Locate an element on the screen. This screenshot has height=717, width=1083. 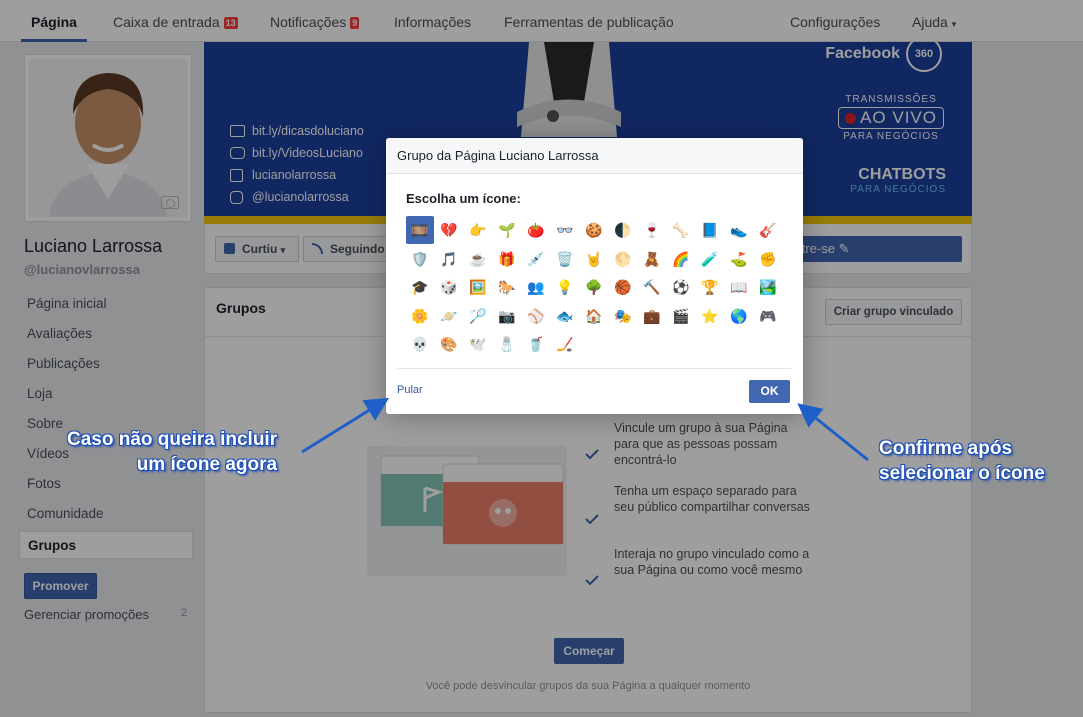
arrow-to-skip is located at coordinates (345, 425).